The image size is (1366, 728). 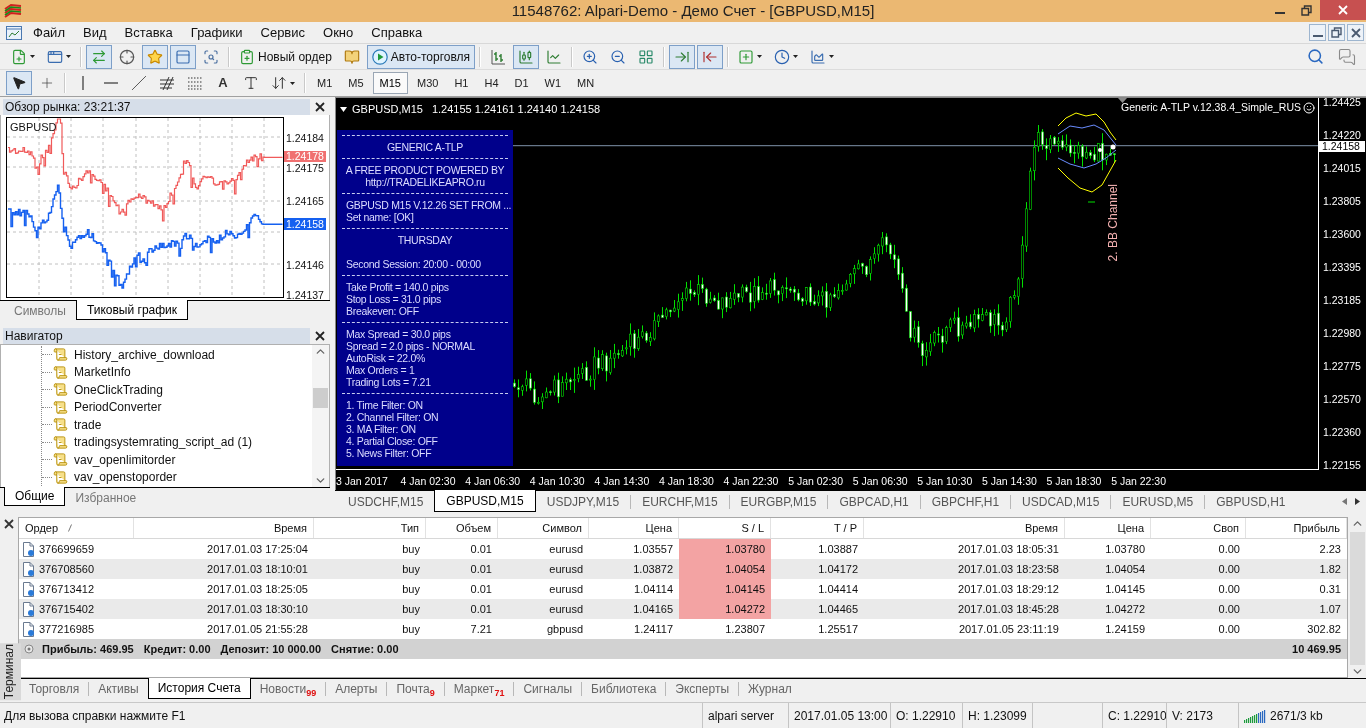 I want to click on tab: Журнал, so click(x=770, y=689).